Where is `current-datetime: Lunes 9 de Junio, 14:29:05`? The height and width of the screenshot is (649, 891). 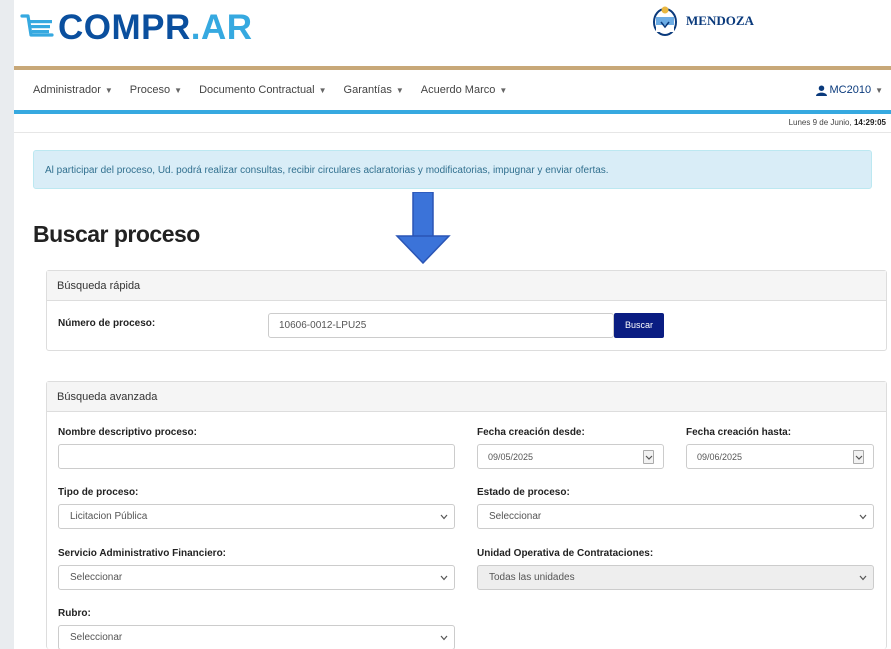
current-datetime: Lunes 9 de Junio, 14:29:05 is located at coordinates (837, 122).